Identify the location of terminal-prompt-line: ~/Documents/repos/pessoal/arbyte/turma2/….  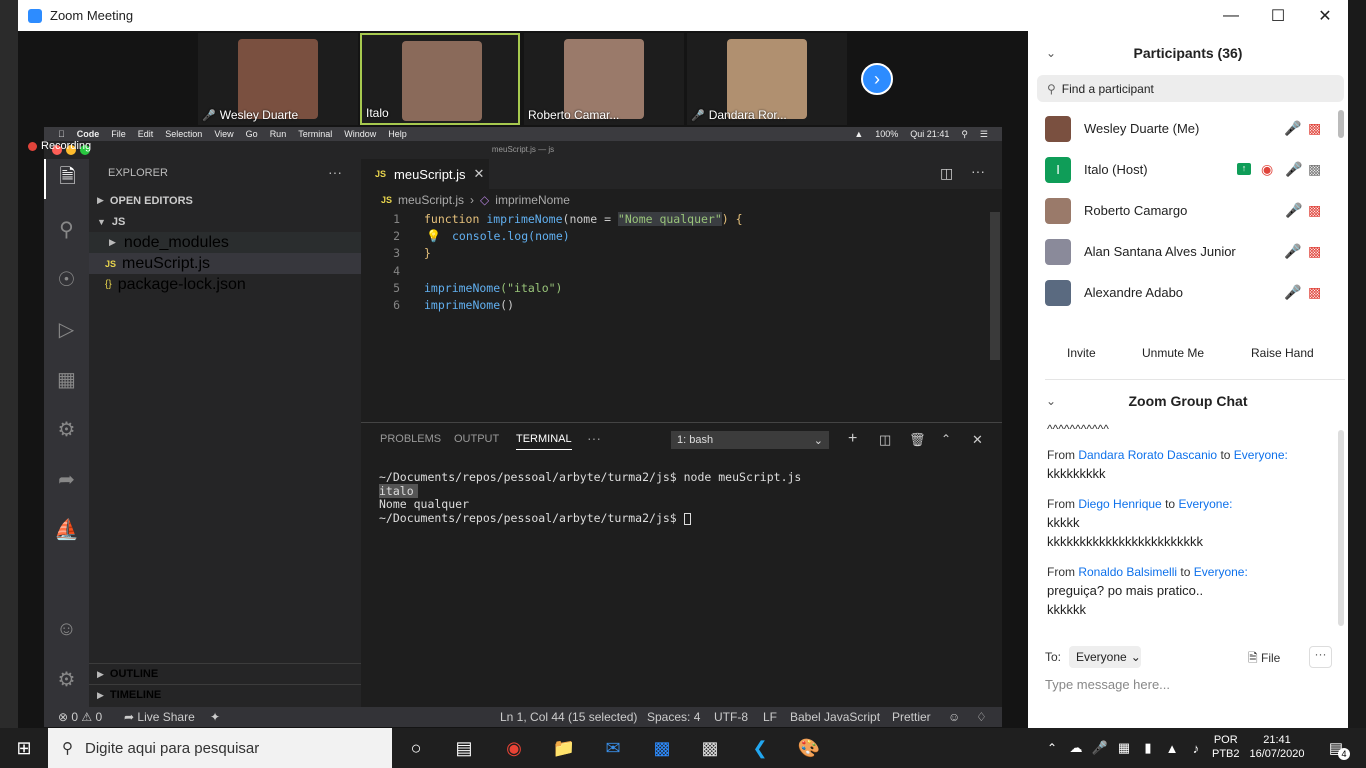
(535, 518).